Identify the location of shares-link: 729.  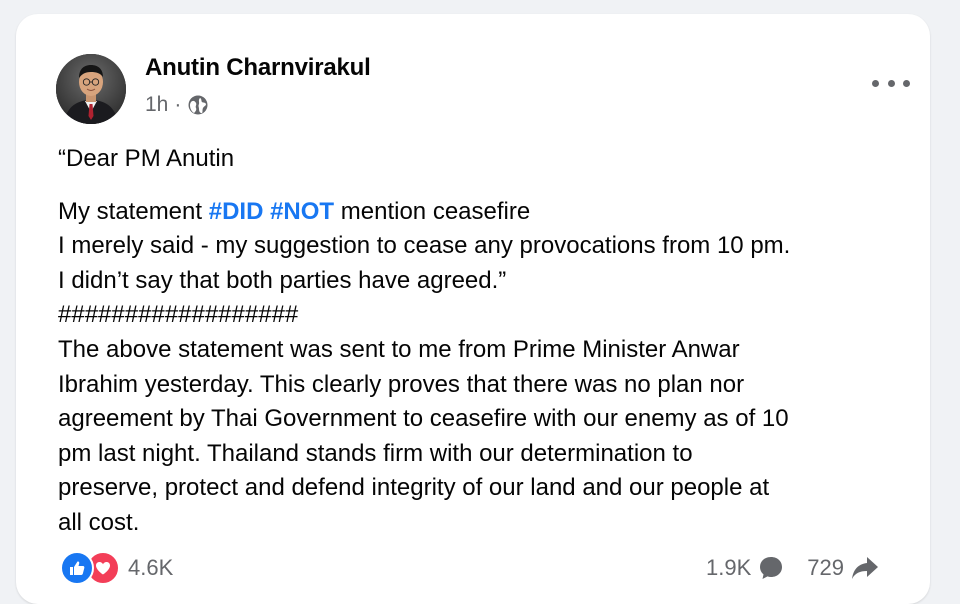
(843, 568).